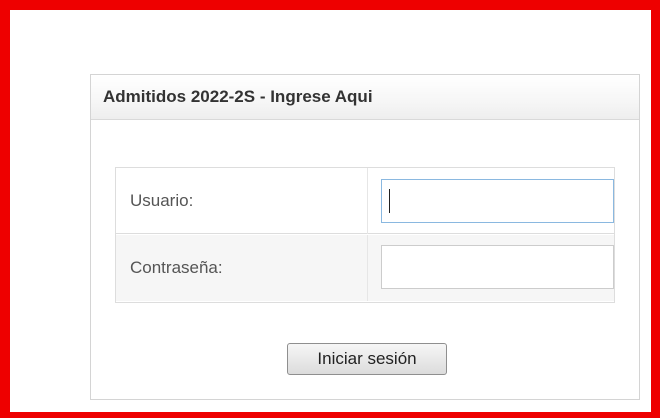 The image size is (660, 418). What do you see at coordinates (365, 201) in the screenshot?
I see `username-row: Usuario:` at bounding box center [365, 201].